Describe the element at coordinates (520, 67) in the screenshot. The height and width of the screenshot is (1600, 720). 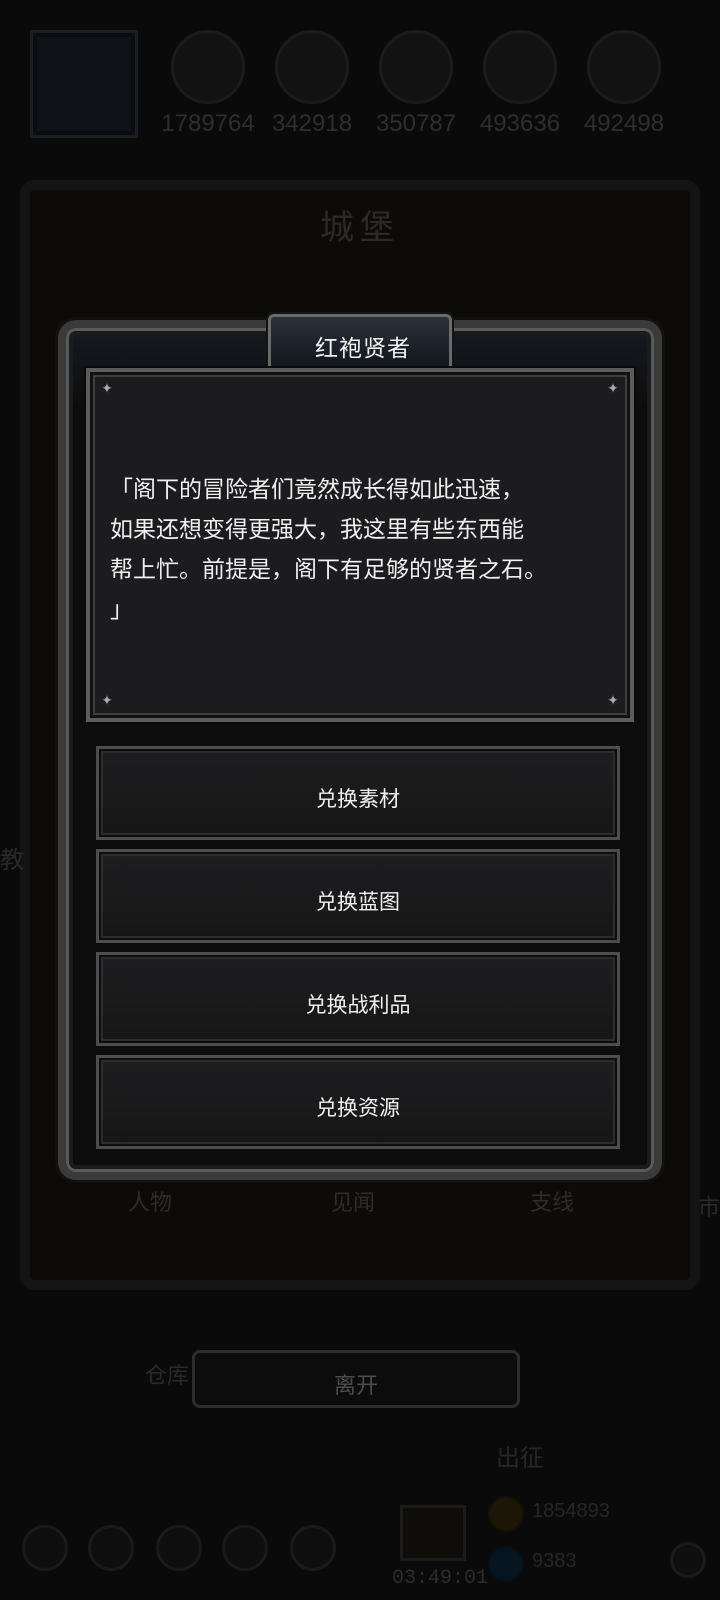
I see `crystal-icon` at that location.